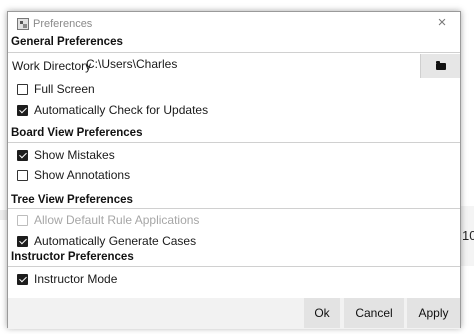 This screenshot has width=474, height=334. I want to click on instructor-mode-label: Instructor Mode, so click(76, 279).